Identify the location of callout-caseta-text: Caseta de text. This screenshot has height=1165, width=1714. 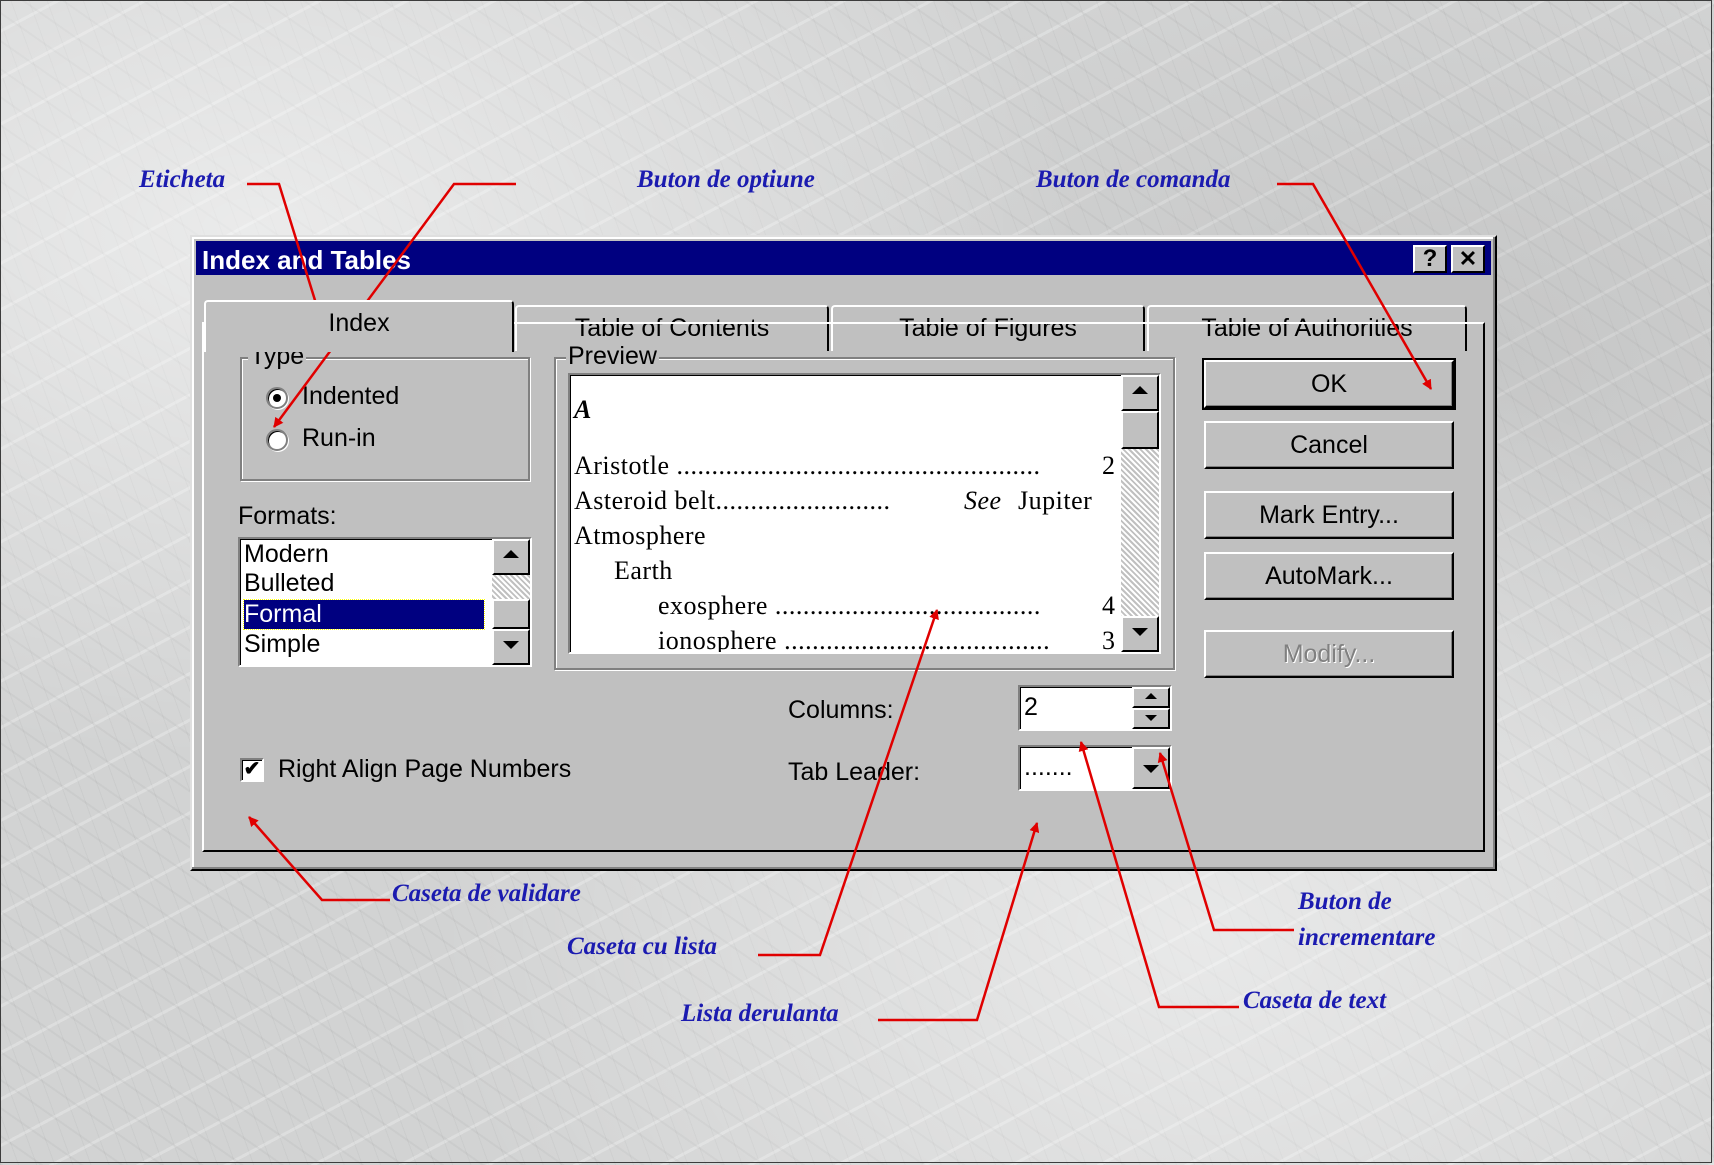
(1315, 1000).